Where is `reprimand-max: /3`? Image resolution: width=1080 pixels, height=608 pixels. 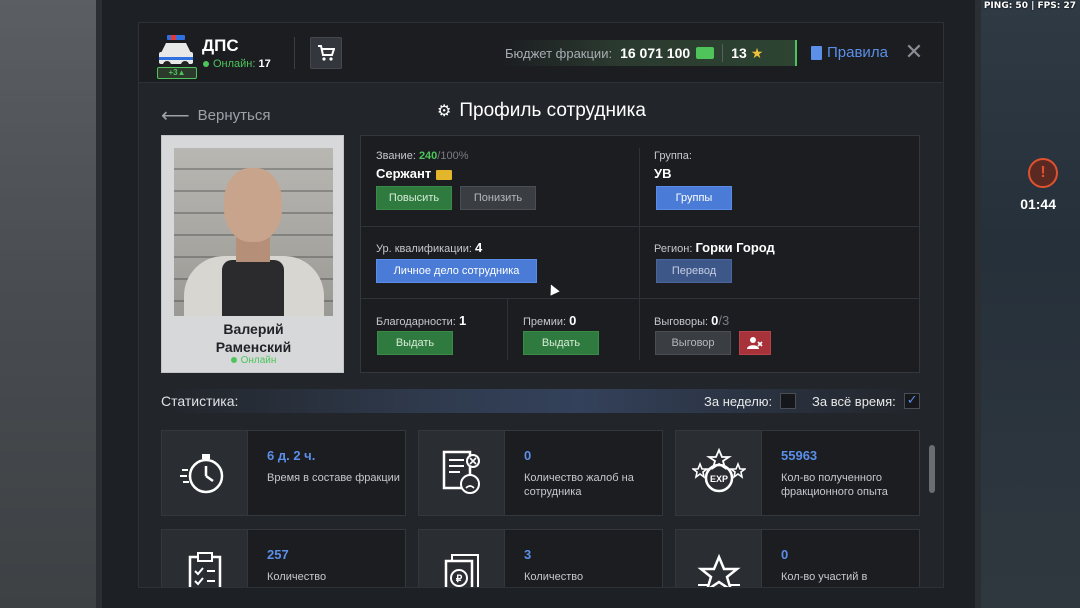 reprimand-max: /3 is located at coordinates (724, 320).